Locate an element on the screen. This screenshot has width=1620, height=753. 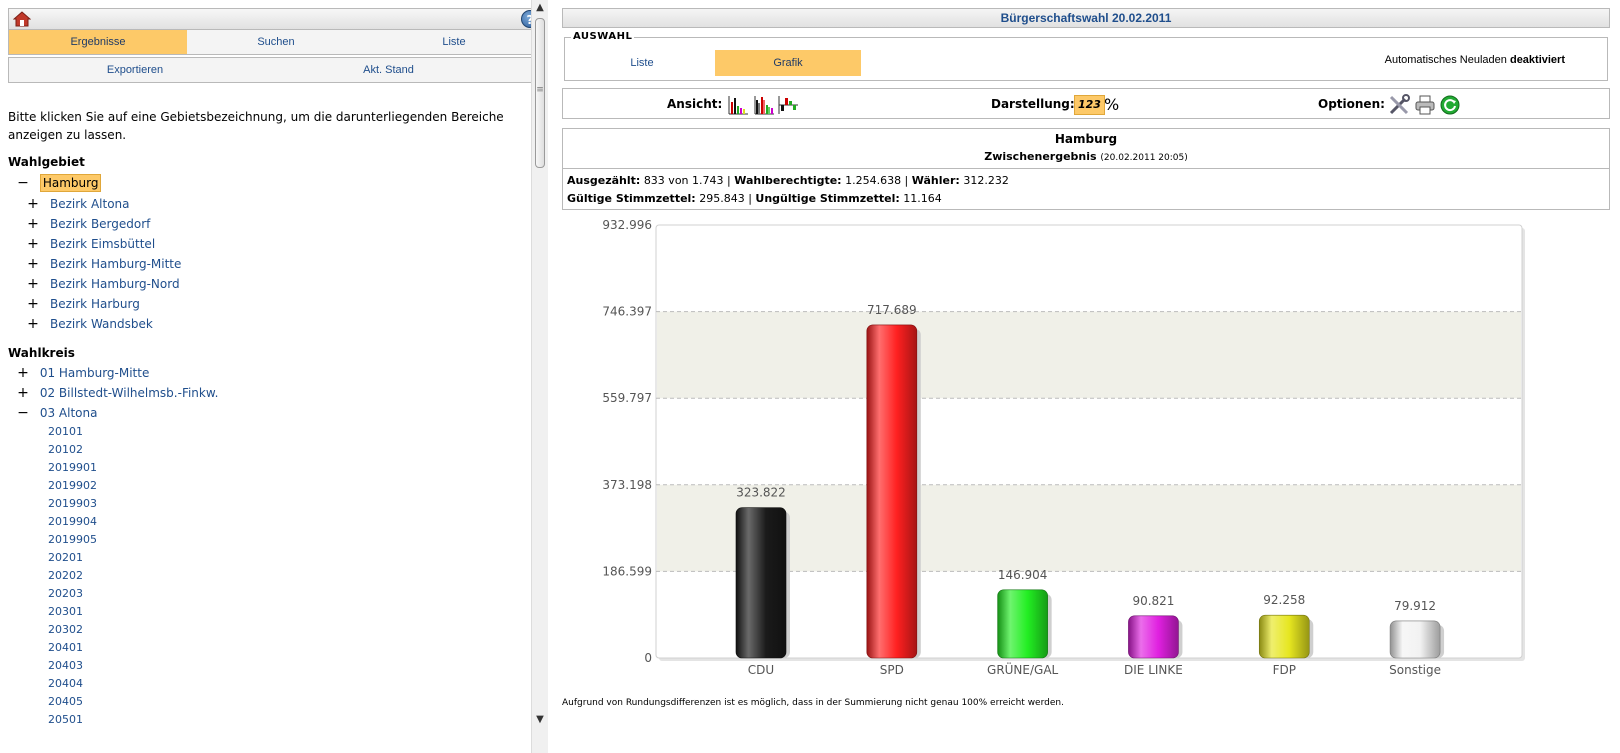
tree-item-bezirk: Bezirk Harburg is located at coordinates (95, 304).